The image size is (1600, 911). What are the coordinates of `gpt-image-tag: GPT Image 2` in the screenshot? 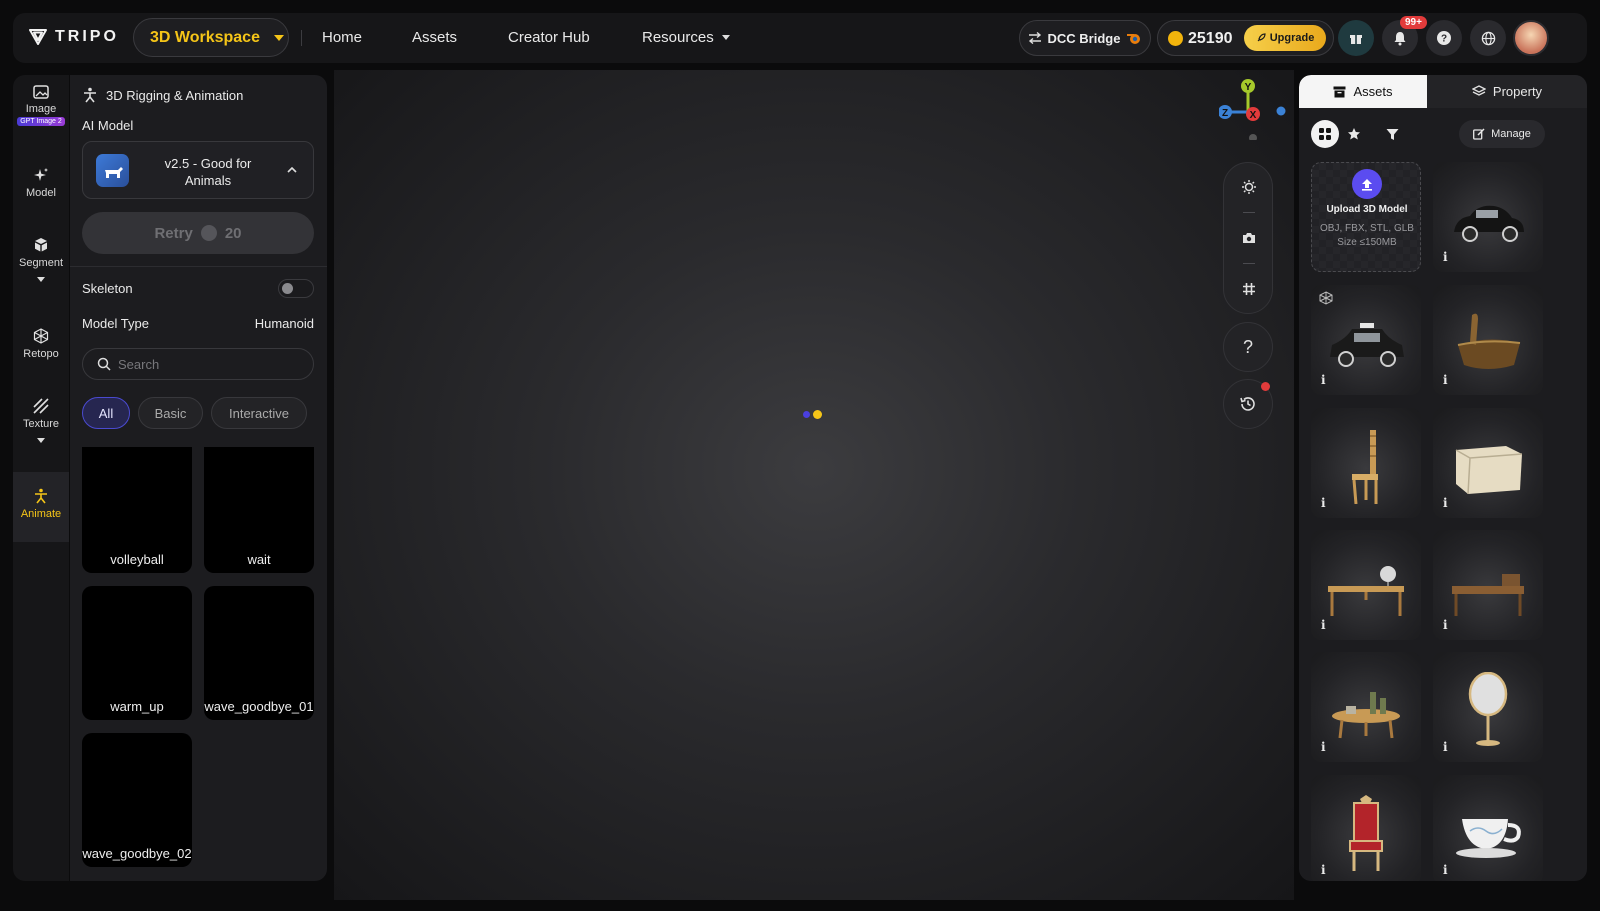 It's located at (41, 121).